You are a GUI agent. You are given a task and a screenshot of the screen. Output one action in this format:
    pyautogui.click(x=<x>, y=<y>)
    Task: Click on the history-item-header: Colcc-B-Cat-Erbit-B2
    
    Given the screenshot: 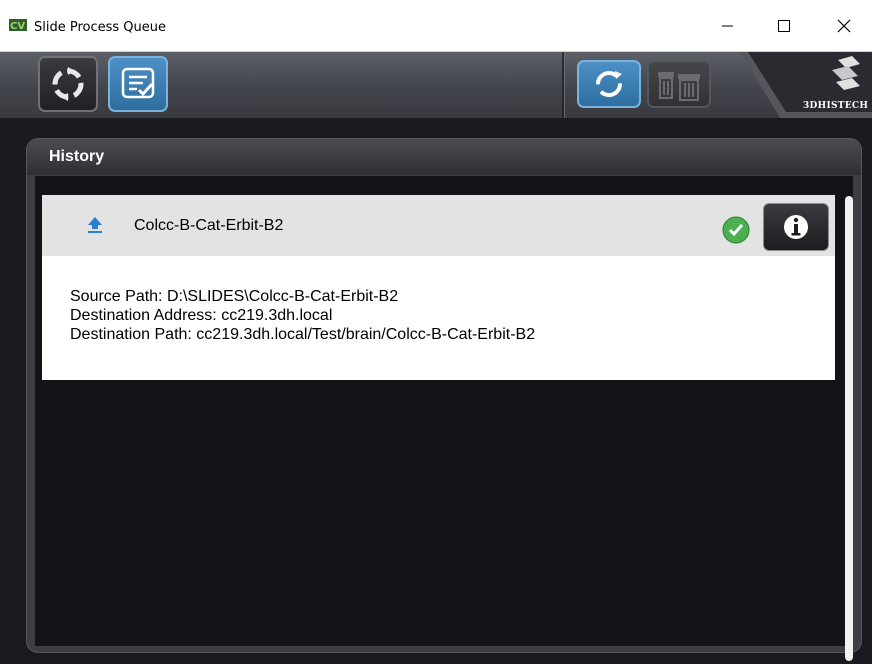 What is the action you would take?
    pyautogui.click(x=438, y=225)
    